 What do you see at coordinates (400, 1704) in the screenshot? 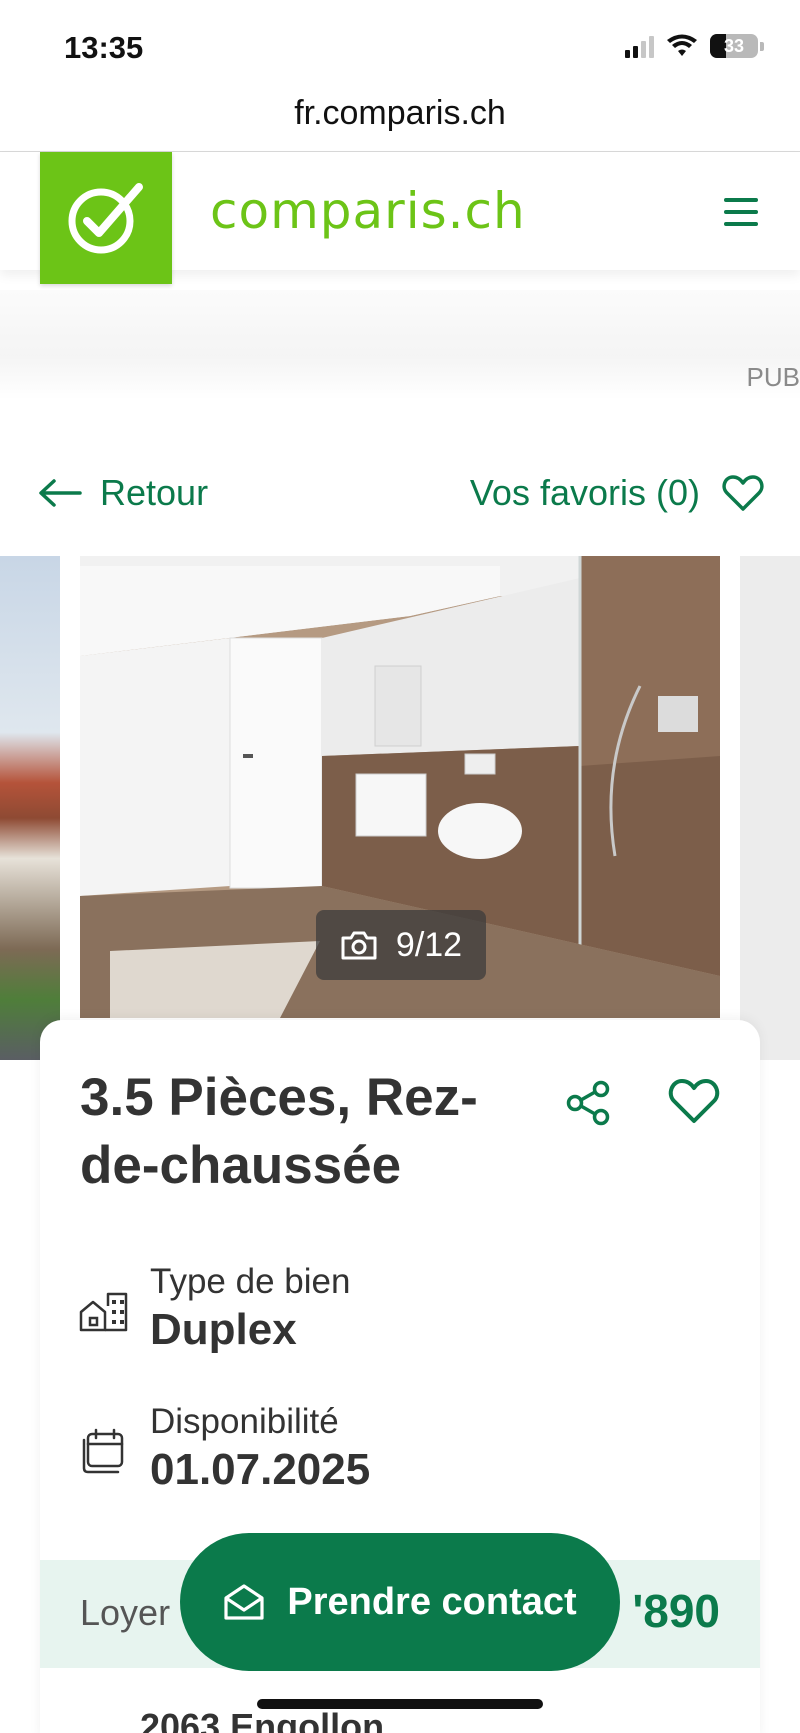
I see `home-indicator` at bounding box center [400, 1704].